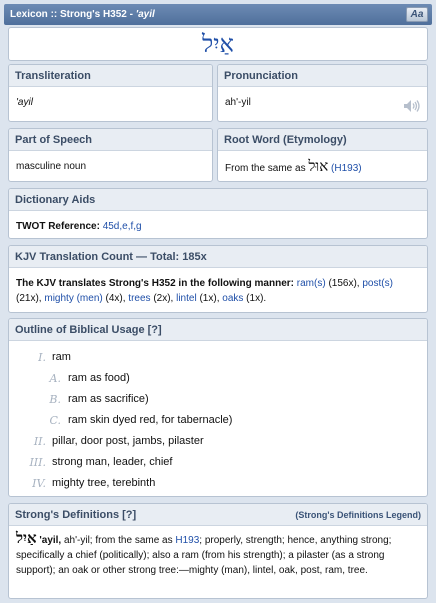  Describe the element at coordinates (39, 441) in the screenshot. I see `outline-number: II.` at that location.